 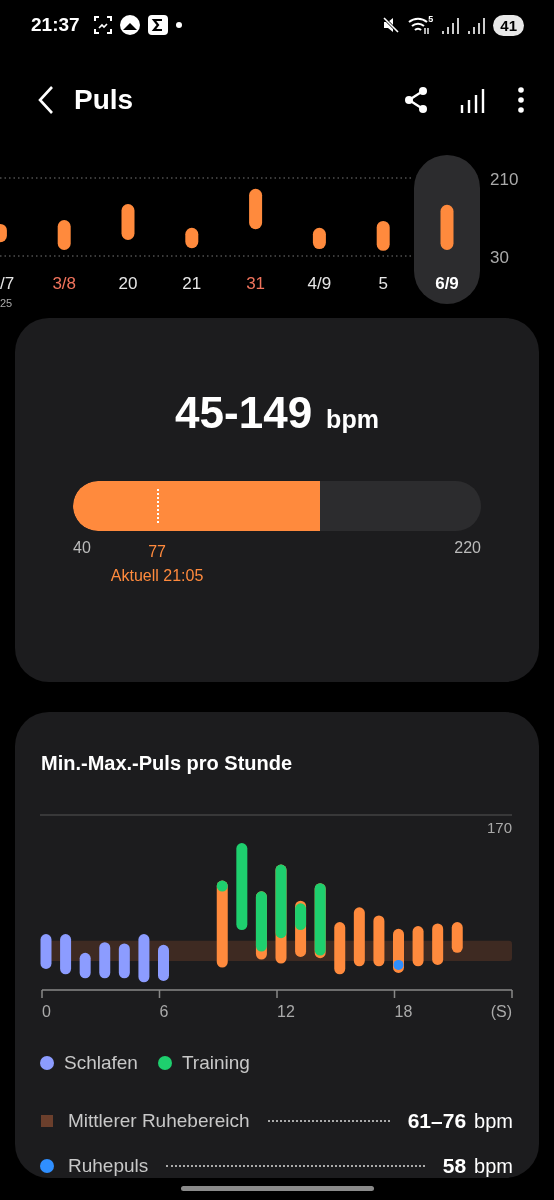 What do you see at coordinates (319, 283) in the screenshot?
I see `day-label: 4/9` at bounding box center [319, 283].